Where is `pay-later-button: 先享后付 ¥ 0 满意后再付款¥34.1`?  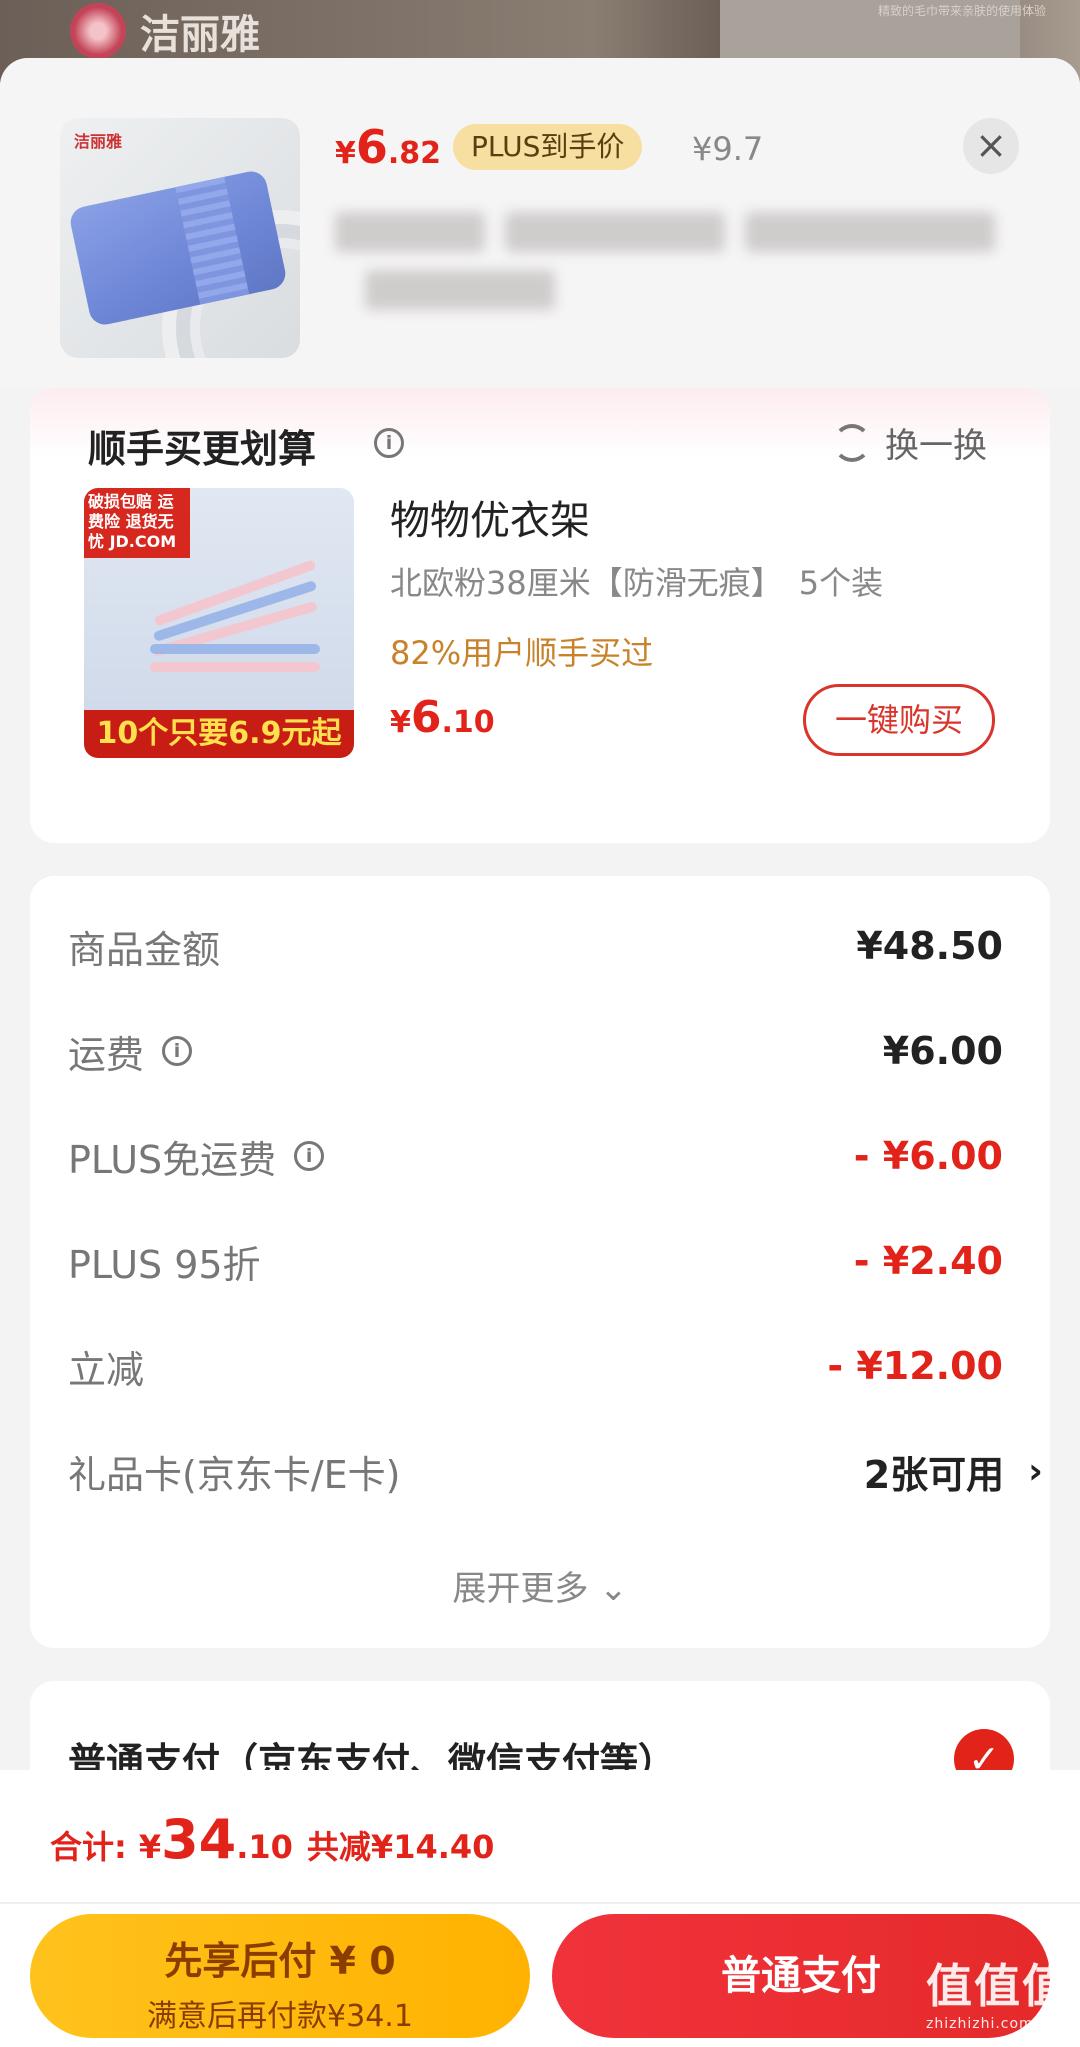 pay-later-button: 先享后付 ¥ 0 满意后再付款¥34.1 is located at coordinates (280, 1976).